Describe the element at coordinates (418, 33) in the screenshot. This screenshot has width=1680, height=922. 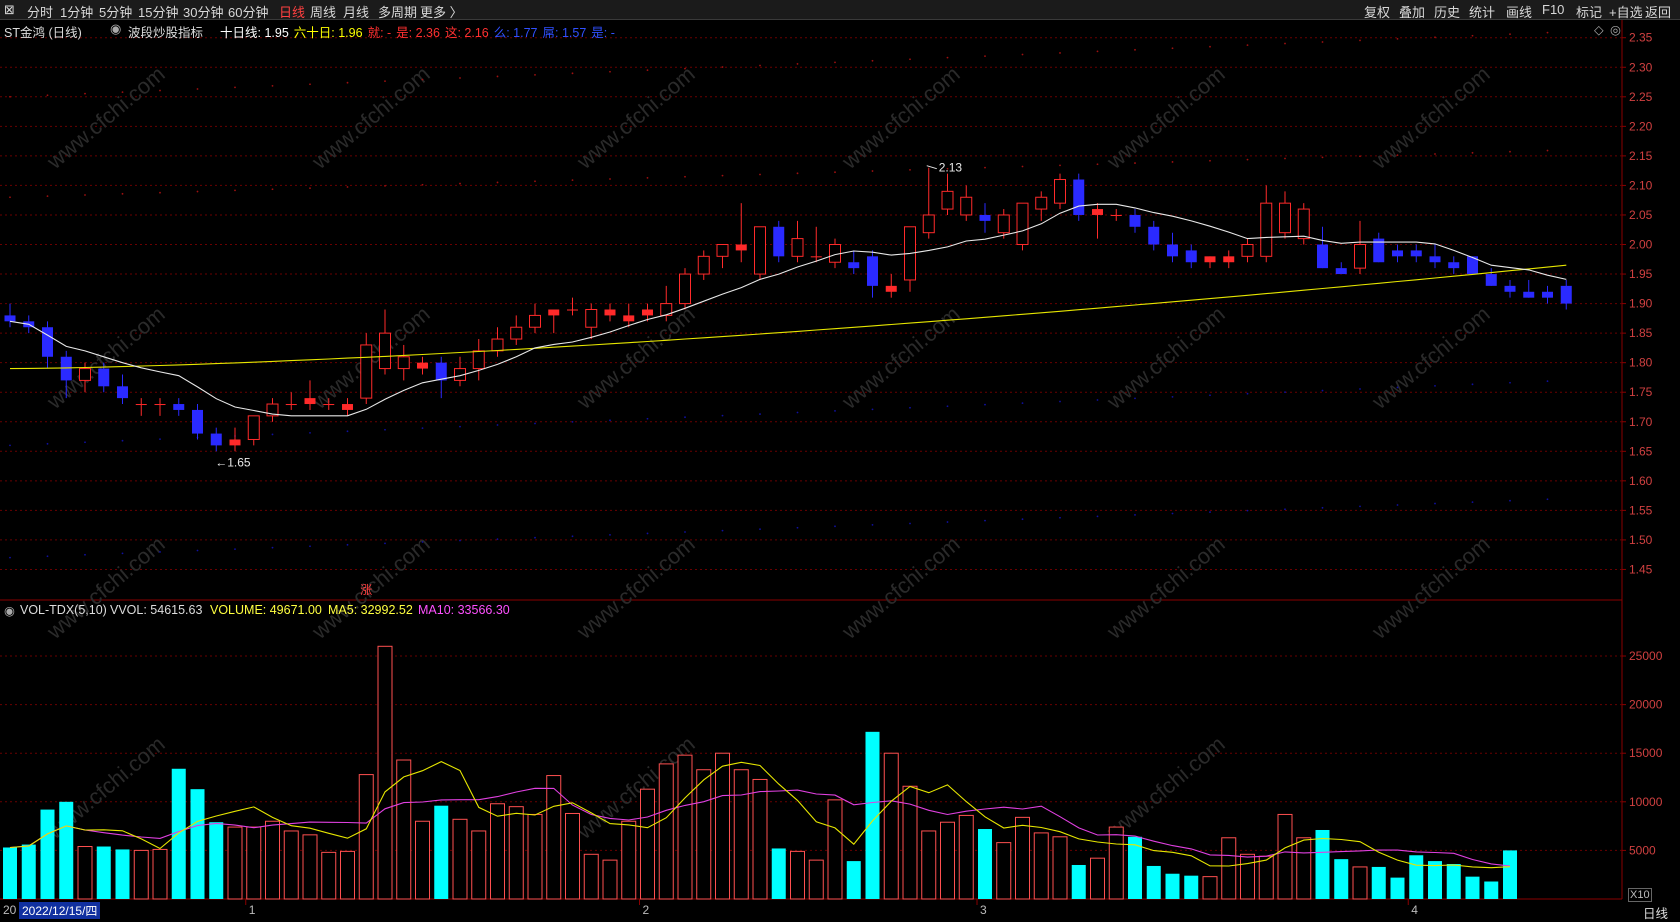
I see `ma-item-3: 是: 2.36` at that location.